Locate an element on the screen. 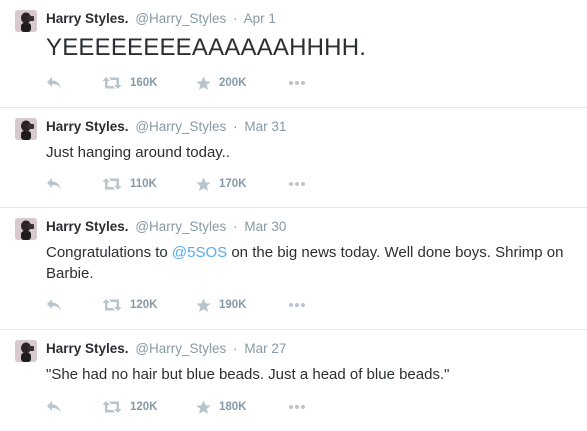 The height and width of the screenshot is (431, 587). timestamp: Apr 1 is located at coordinates (260, 18).